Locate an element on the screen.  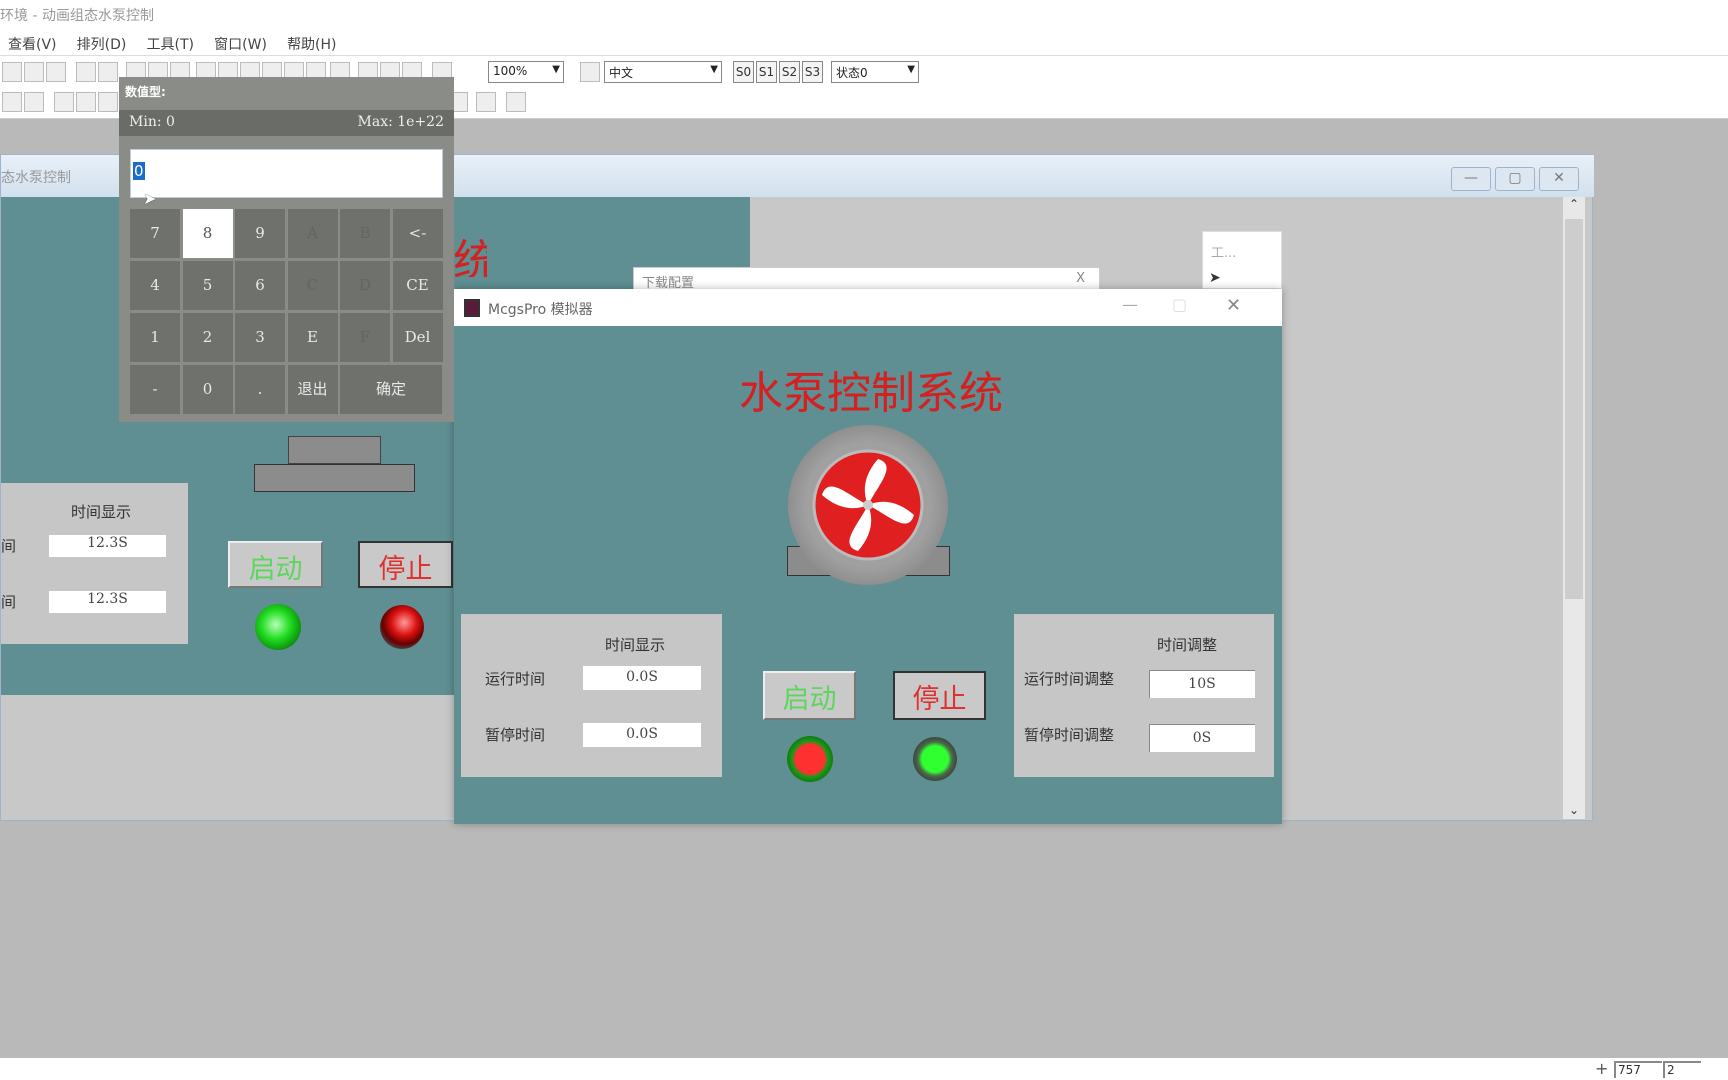
close-icon: X is located at coordinates (1080, 278).